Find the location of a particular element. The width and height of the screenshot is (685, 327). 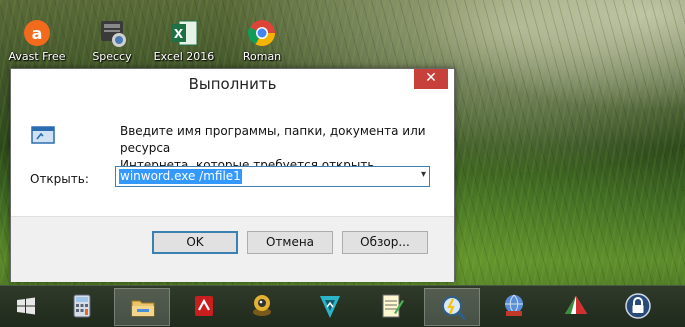

windows-start-icon is located at coordinates (26, 306).